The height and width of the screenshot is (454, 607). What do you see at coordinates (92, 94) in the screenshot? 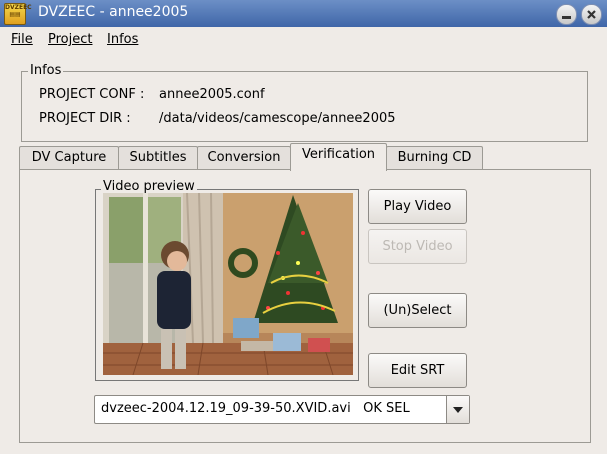
I see `project-conf-label: PROJECT CONF :` at bounding box center [92, 94].